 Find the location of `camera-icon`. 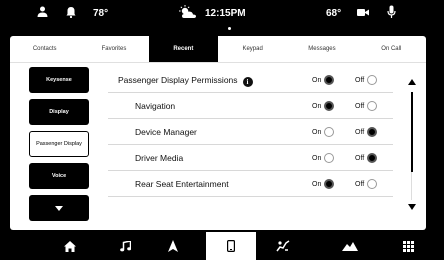

camera-icon is located at coordinates (363, 12).